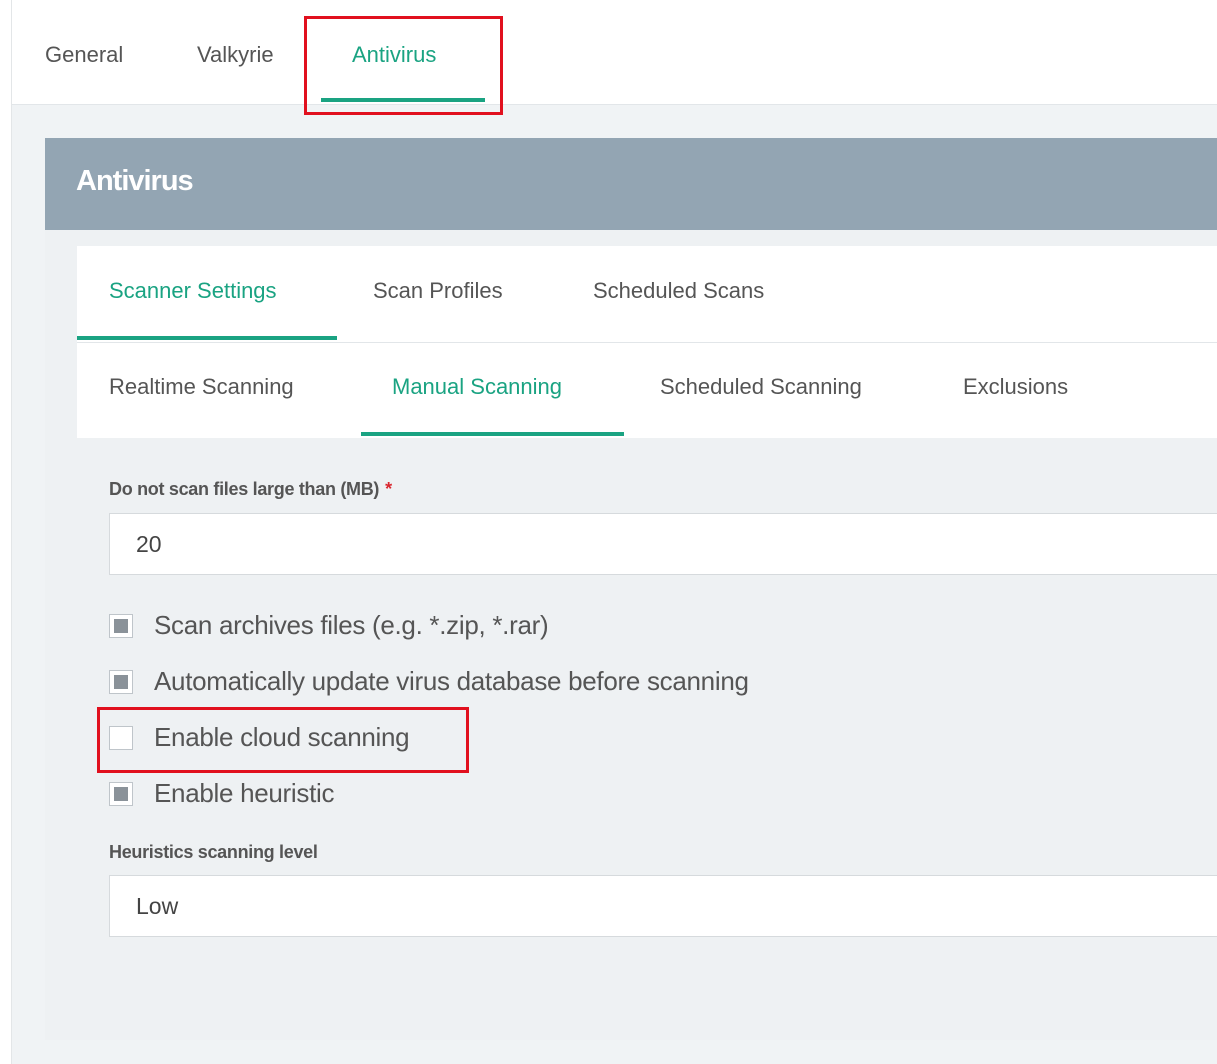 This screenshot has width=1217, height=1064. What do you see at coordinates (631, 184) in the screenshot?
I see `panel-header: Antivirus` at bounding box center [631, 184].